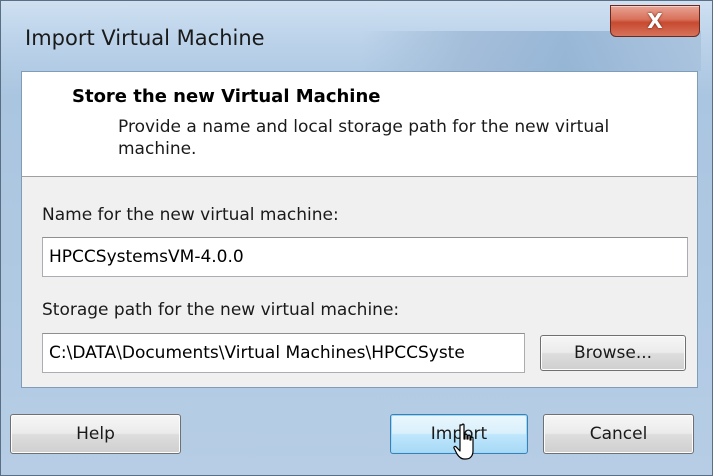  Describe the element at coordinates (365, 257) in the screenshot. I see `name-input: HPCCSystemsVM-4.0.0` at that location.